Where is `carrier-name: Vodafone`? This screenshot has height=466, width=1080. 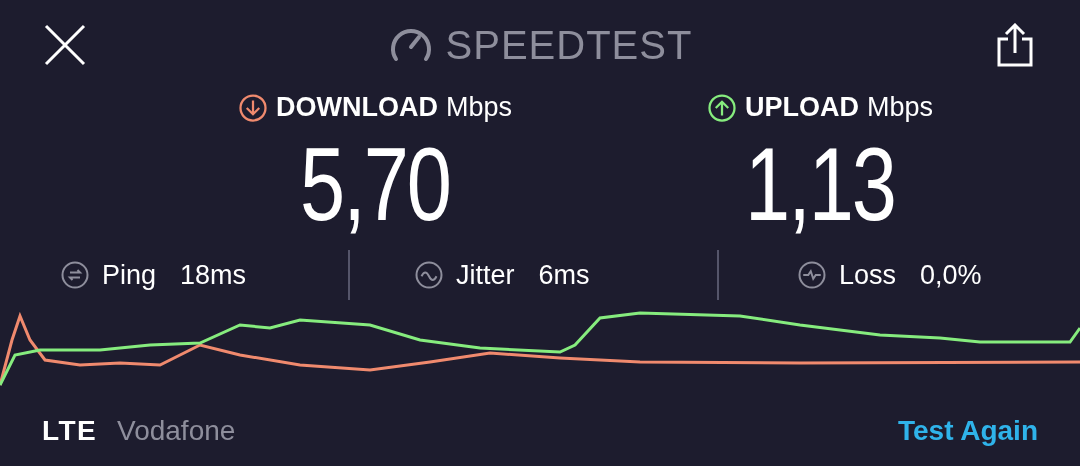
carrier-name: Vodafone is located at coordinates (176, 430).